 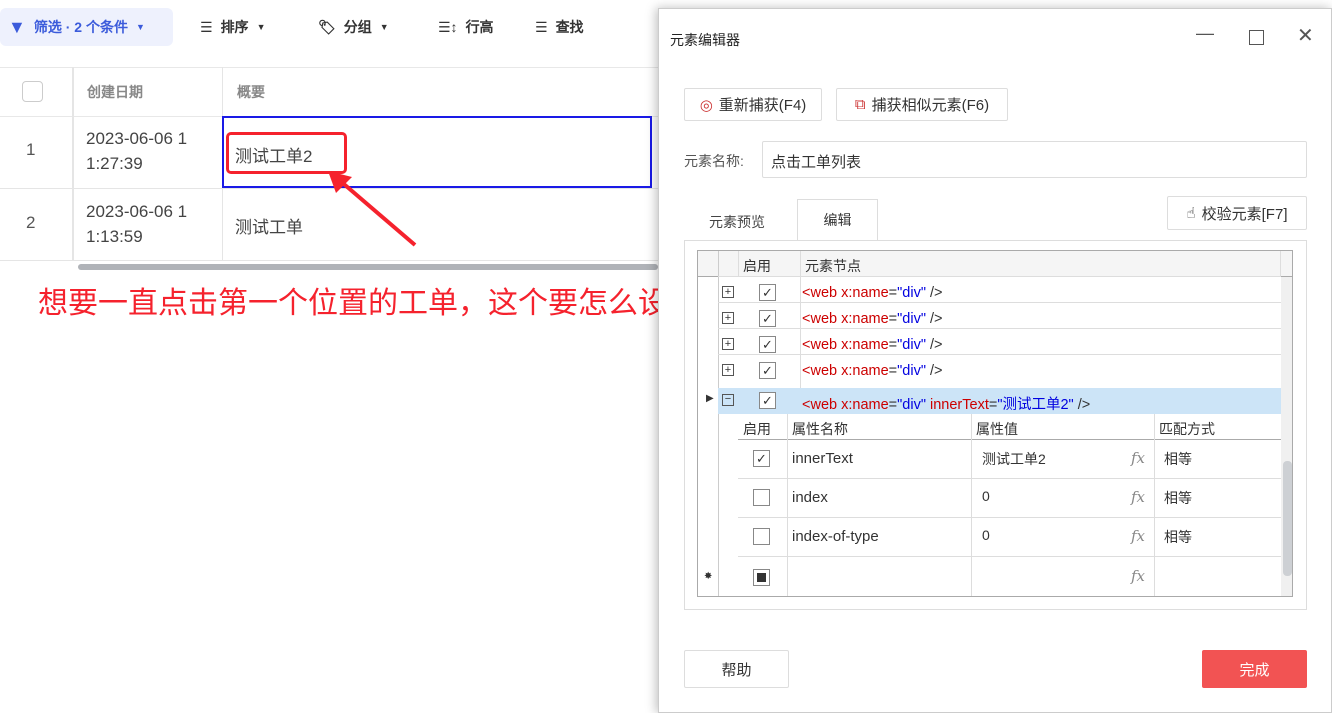 What do you see at coordinates (753, 104) in the screenshot?
I see `recapture-button: ◎ 重新捕获(F4)` at bounding box center [753, 104].